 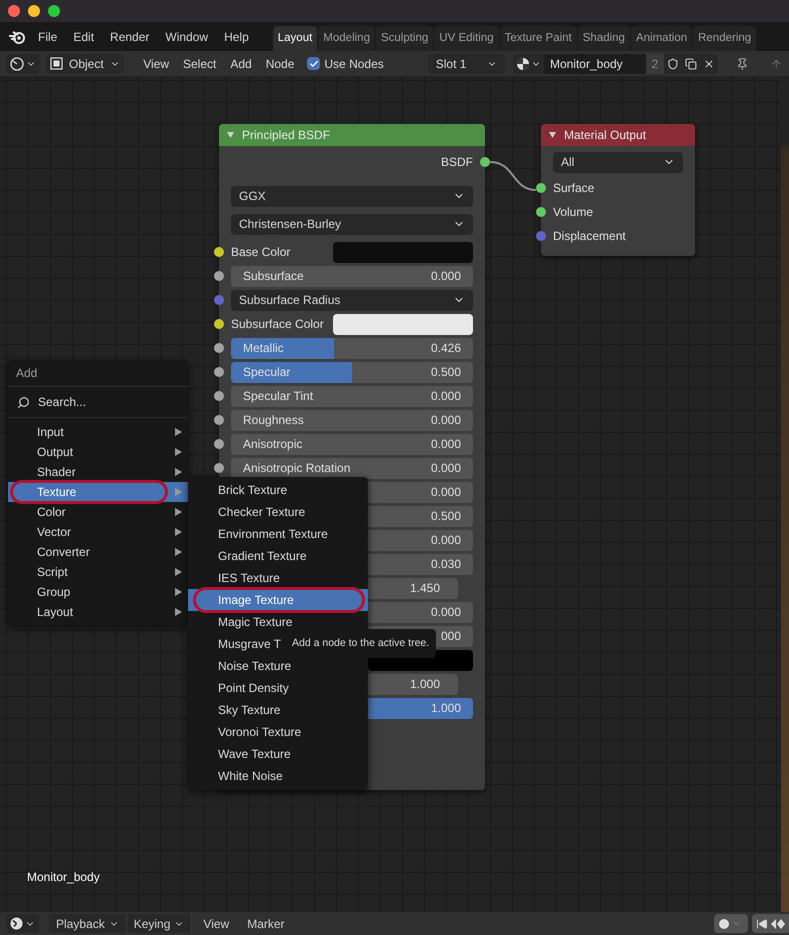 I want to click on socket-label: BSDF, so click(x=456, y=162).